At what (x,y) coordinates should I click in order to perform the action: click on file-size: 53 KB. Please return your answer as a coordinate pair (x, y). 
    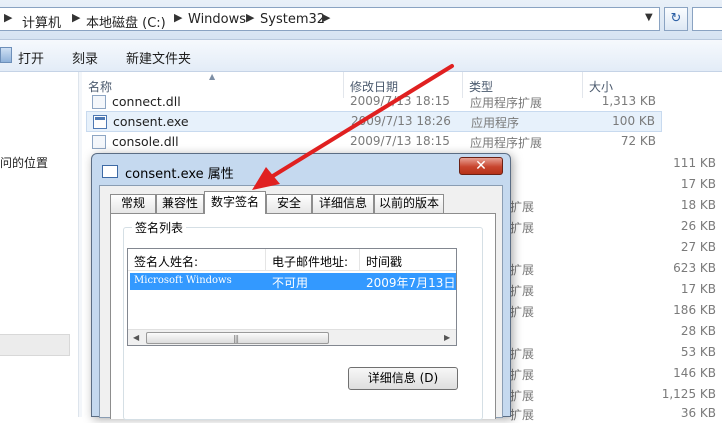
    Looking at the image, I should click on (698, 352).